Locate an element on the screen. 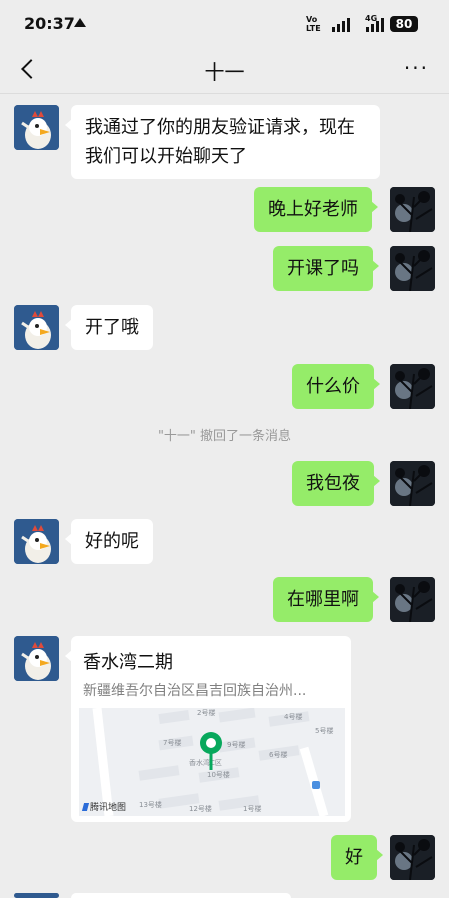 The image size is (449, 898). volte-top-label: Vo is located at coordinates (312, 19).